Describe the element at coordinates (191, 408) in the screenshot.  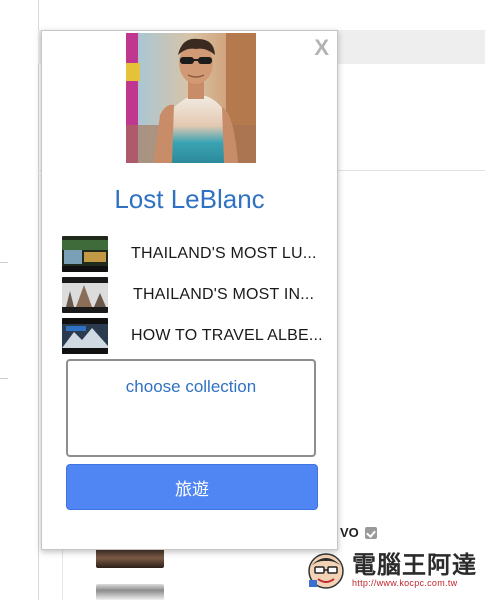
I see `collection-select: choose collection` at that location.